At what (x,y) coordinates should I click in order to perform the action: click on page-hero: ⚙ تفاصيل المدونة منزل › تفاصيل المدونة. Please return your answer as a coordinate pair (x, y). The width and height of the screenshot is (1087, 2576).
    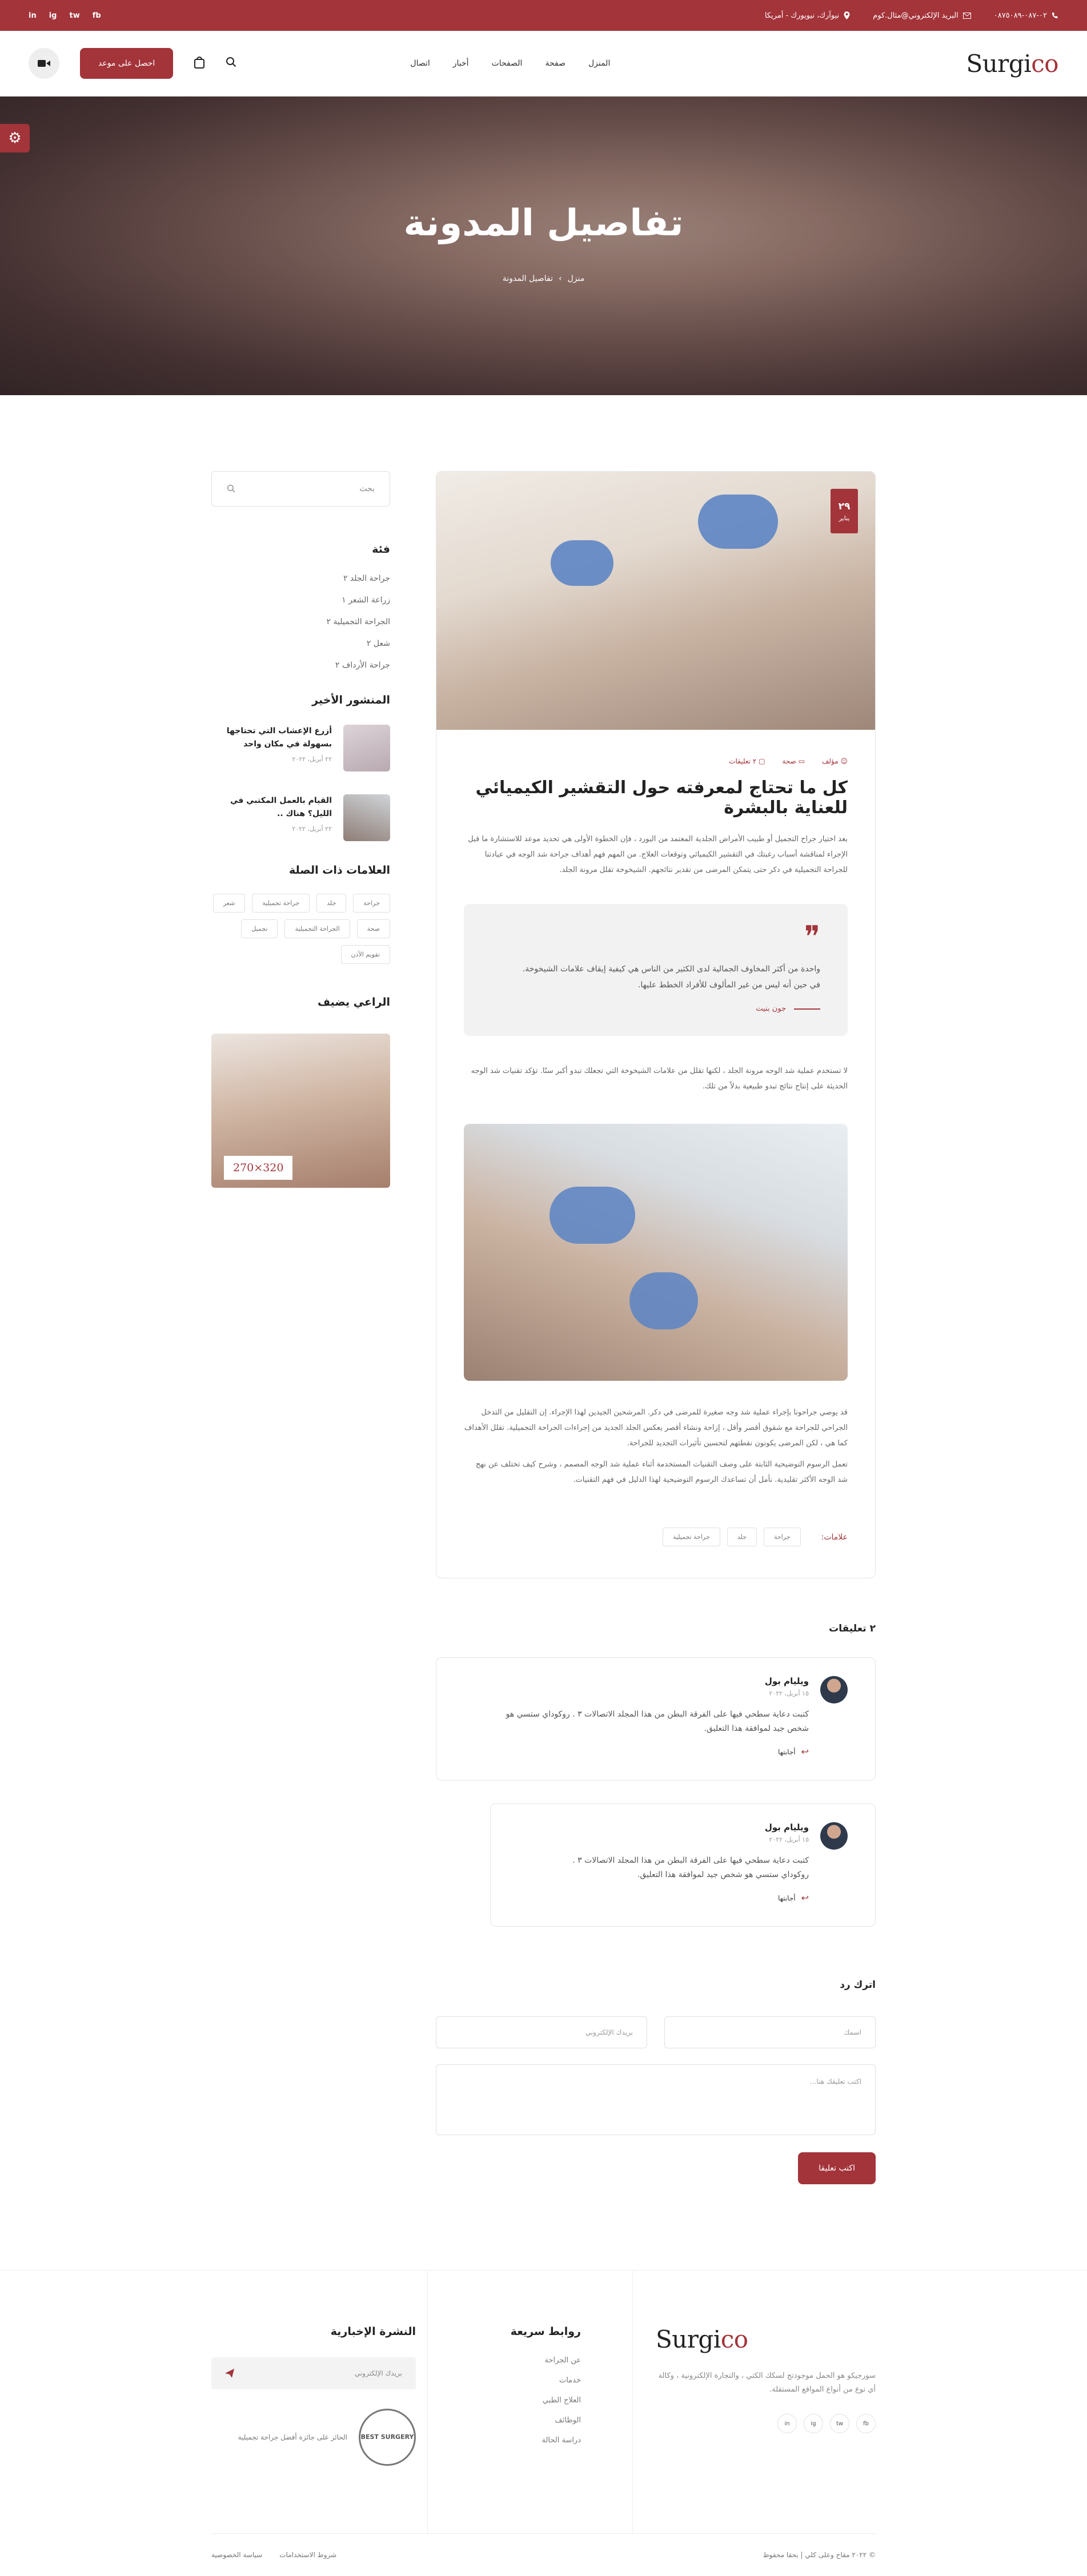
    Looking at the image, I should click on (543, 246).